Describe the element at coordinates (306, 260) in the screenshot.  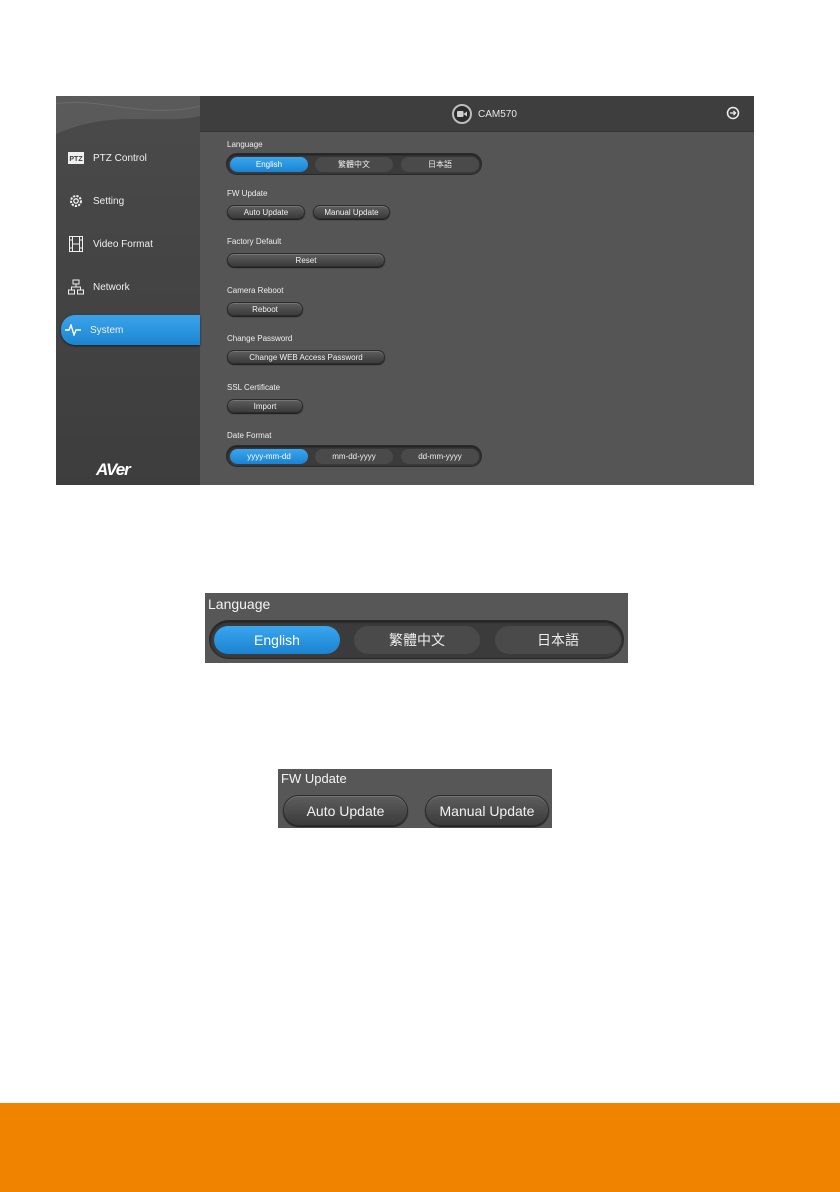
I see `reset-button: Reset` at that location.